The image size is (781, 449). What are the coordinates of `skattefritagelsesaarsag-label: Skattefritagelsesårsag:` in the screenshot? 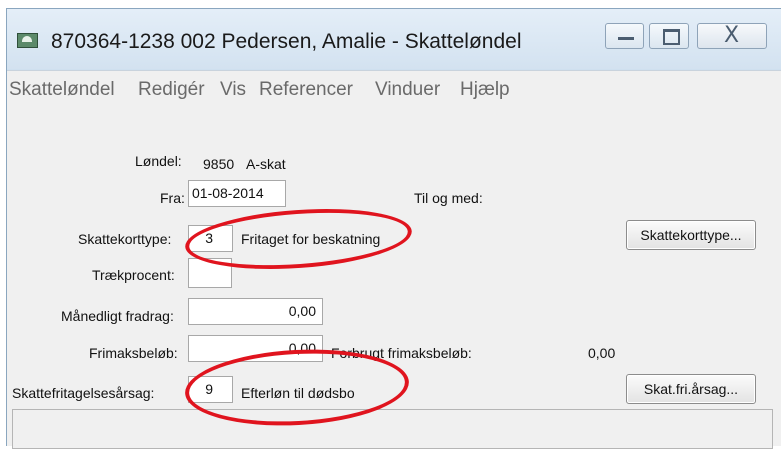 It's located at (83, 393).